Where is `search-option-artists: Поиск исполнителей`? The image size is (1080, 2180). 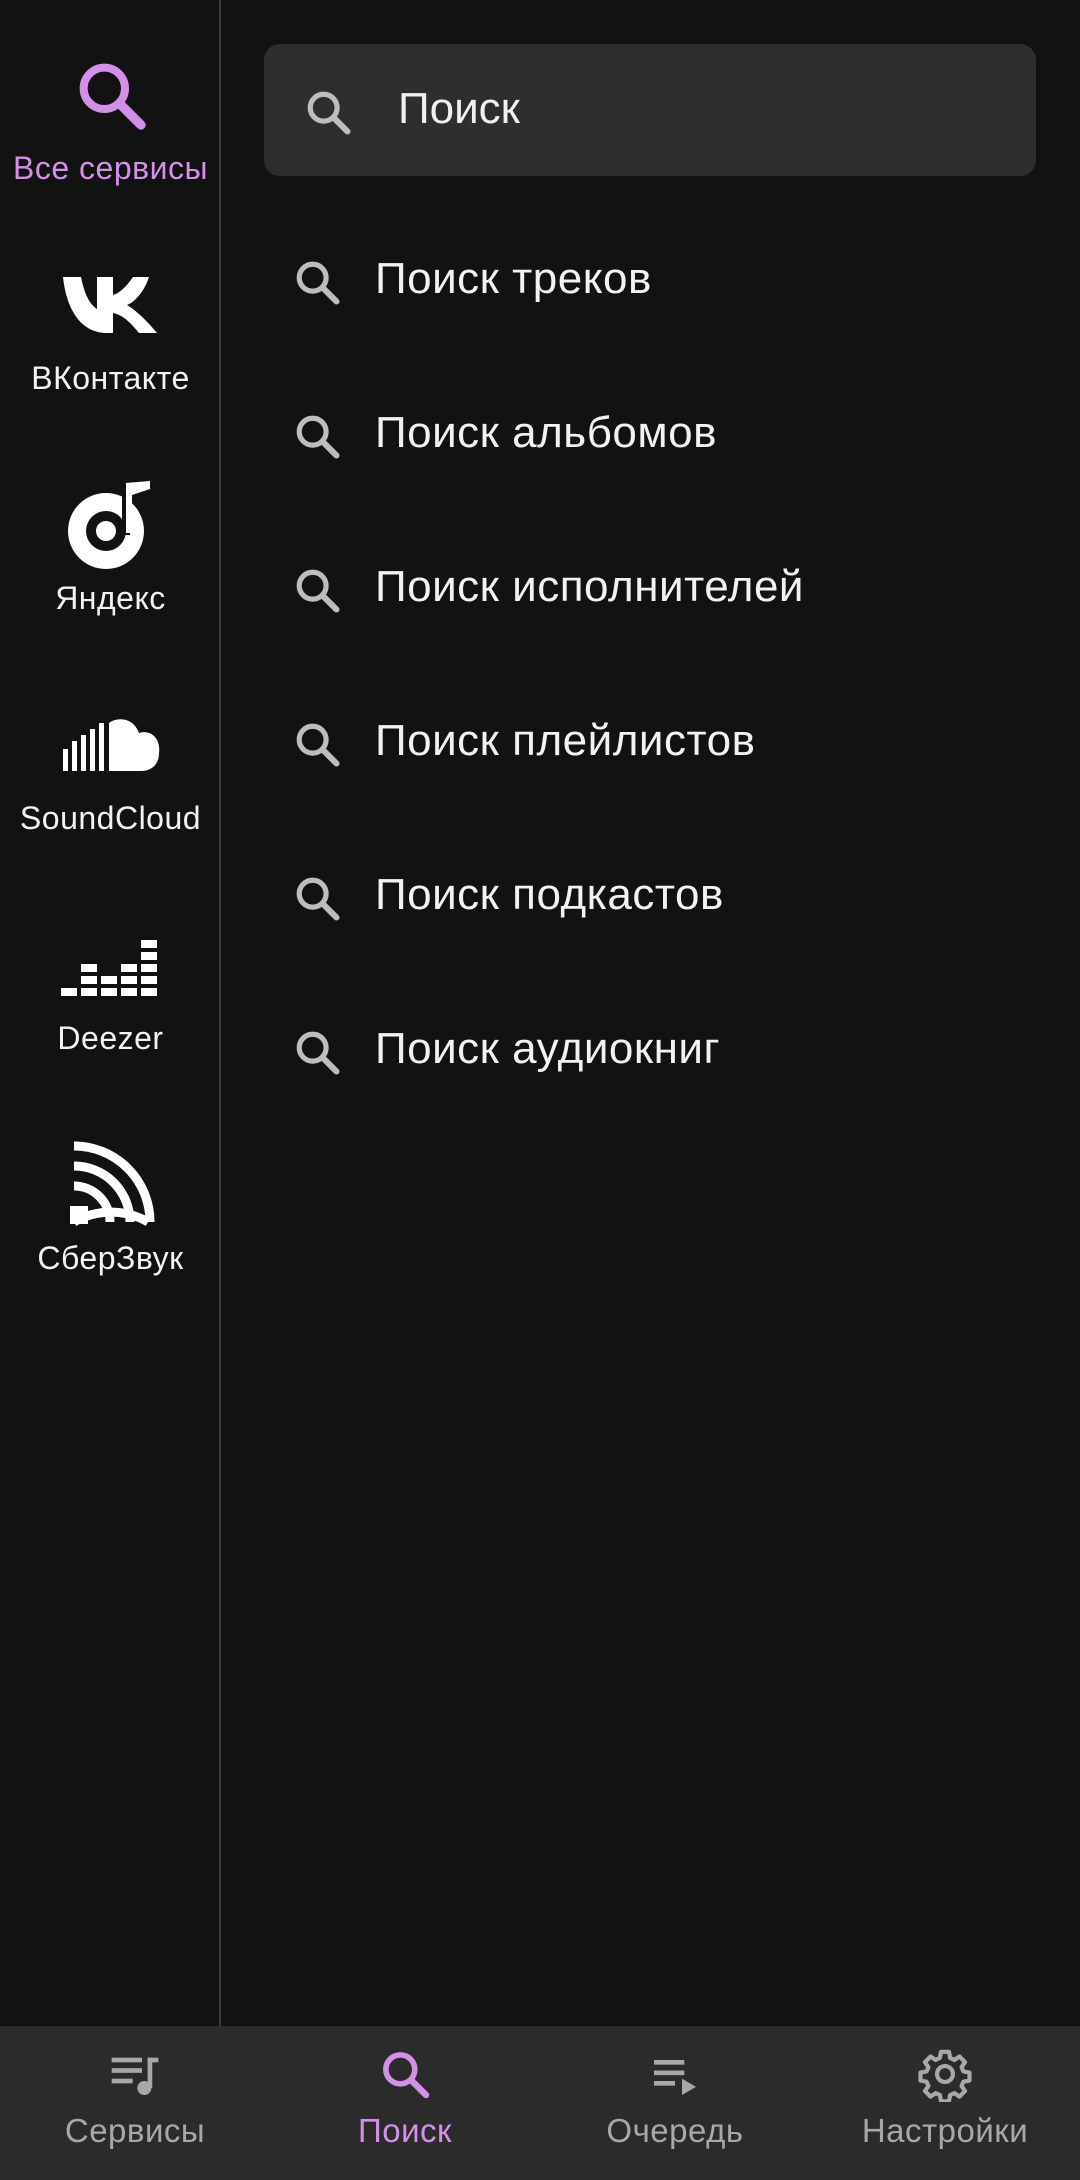 search-option-artists: Поиск исполнителей is located at coordinates (671, 590).